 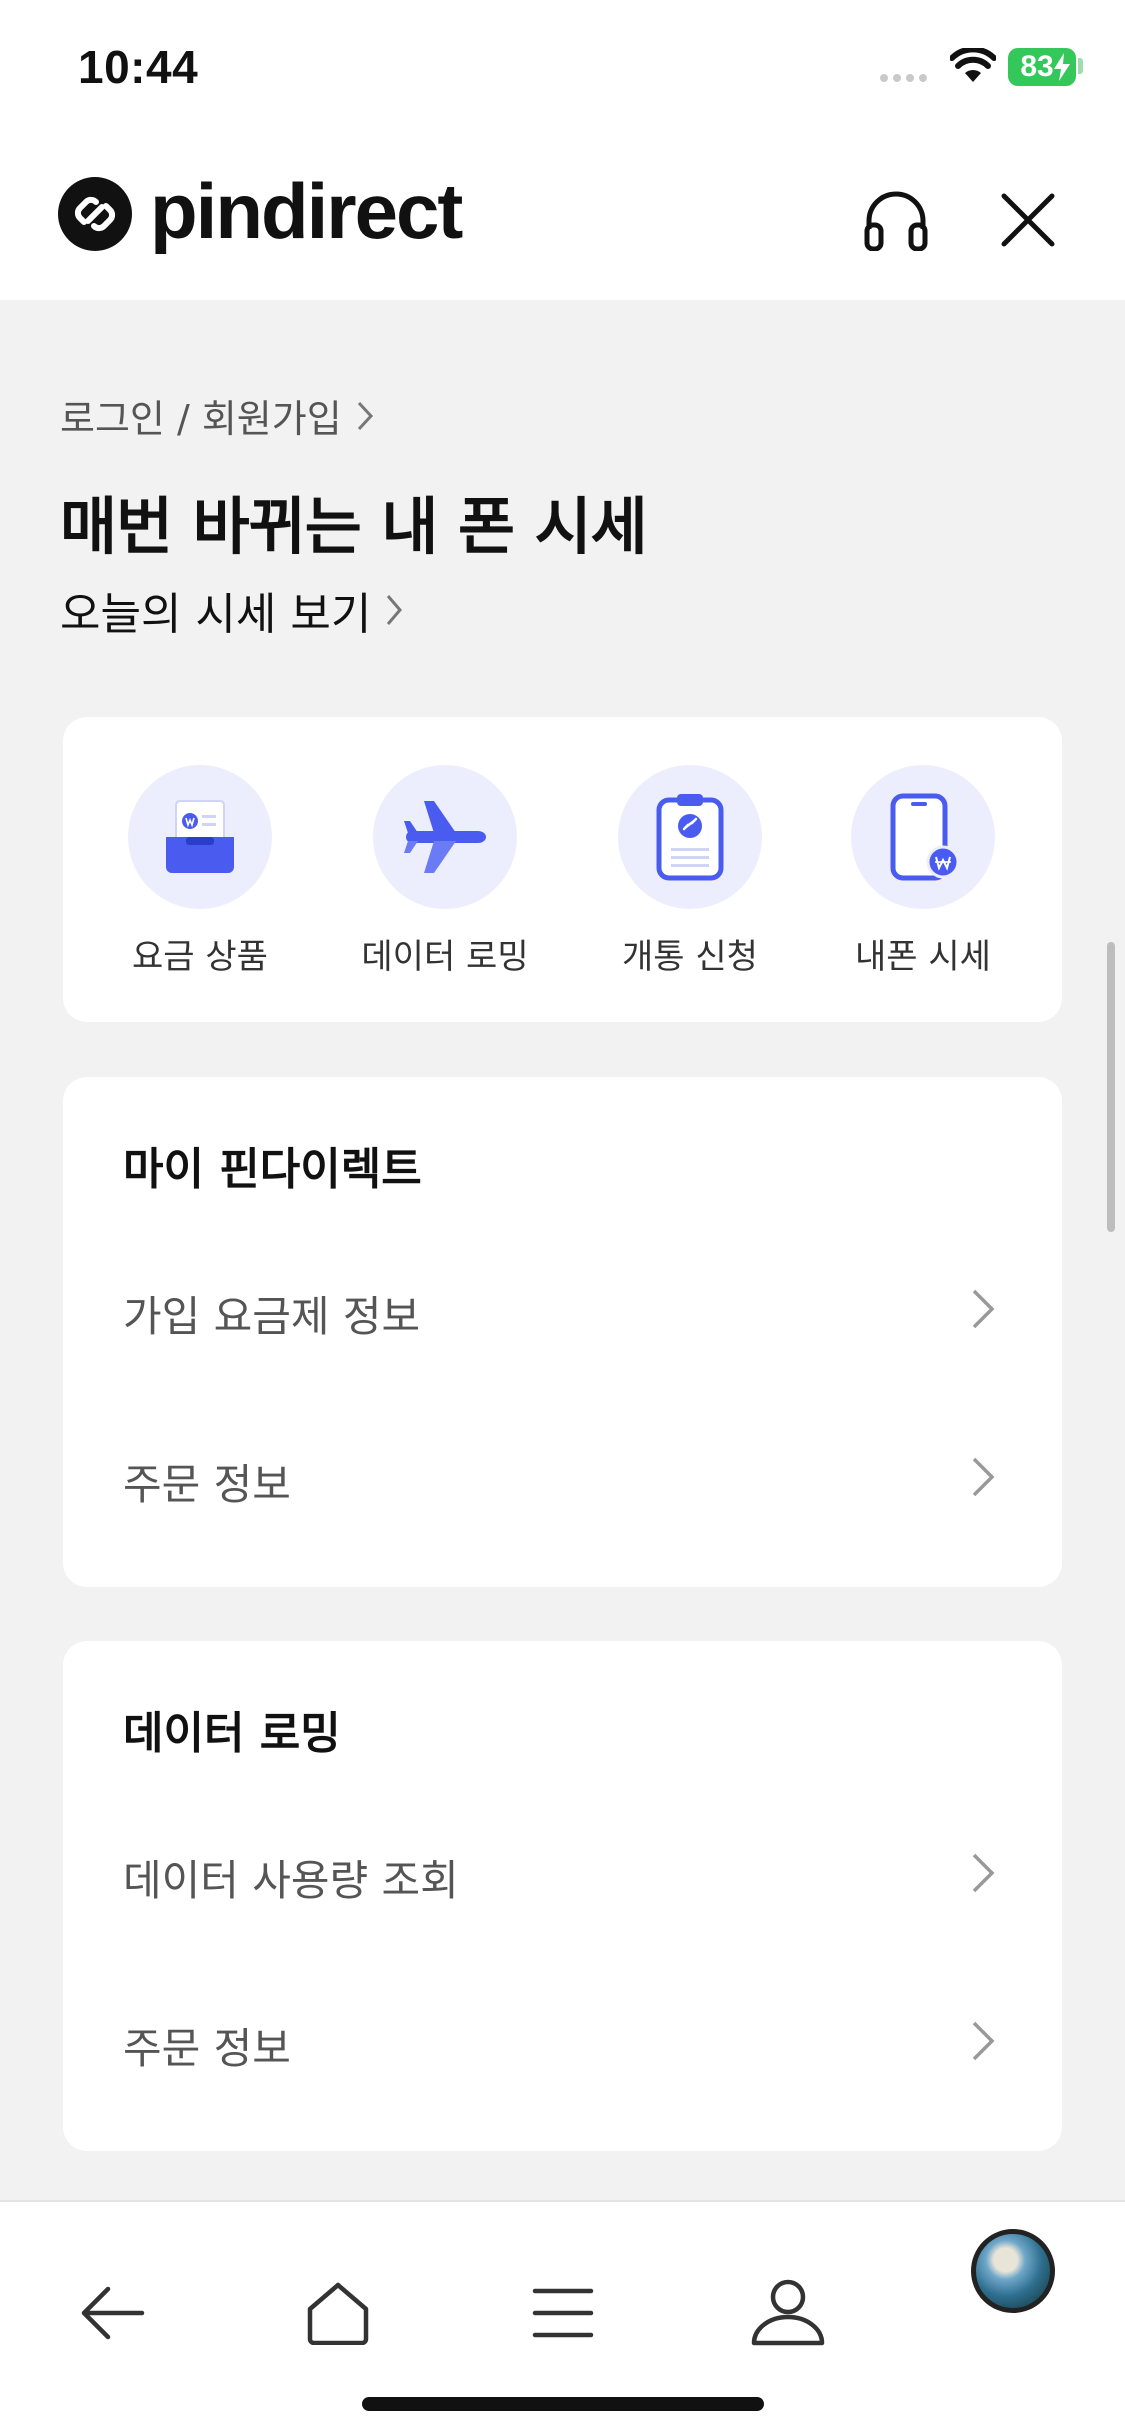 I want to click on status-time: 10:44, so click(x=138, y=67).